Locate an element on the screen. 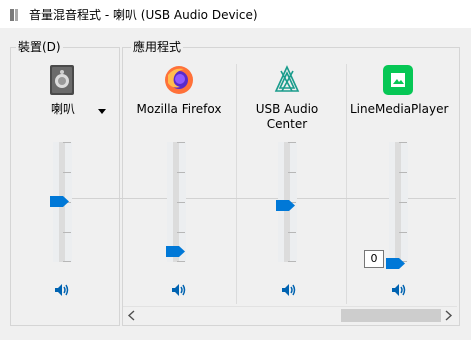  chevron-left-icon is located at coordinates (131, 315).